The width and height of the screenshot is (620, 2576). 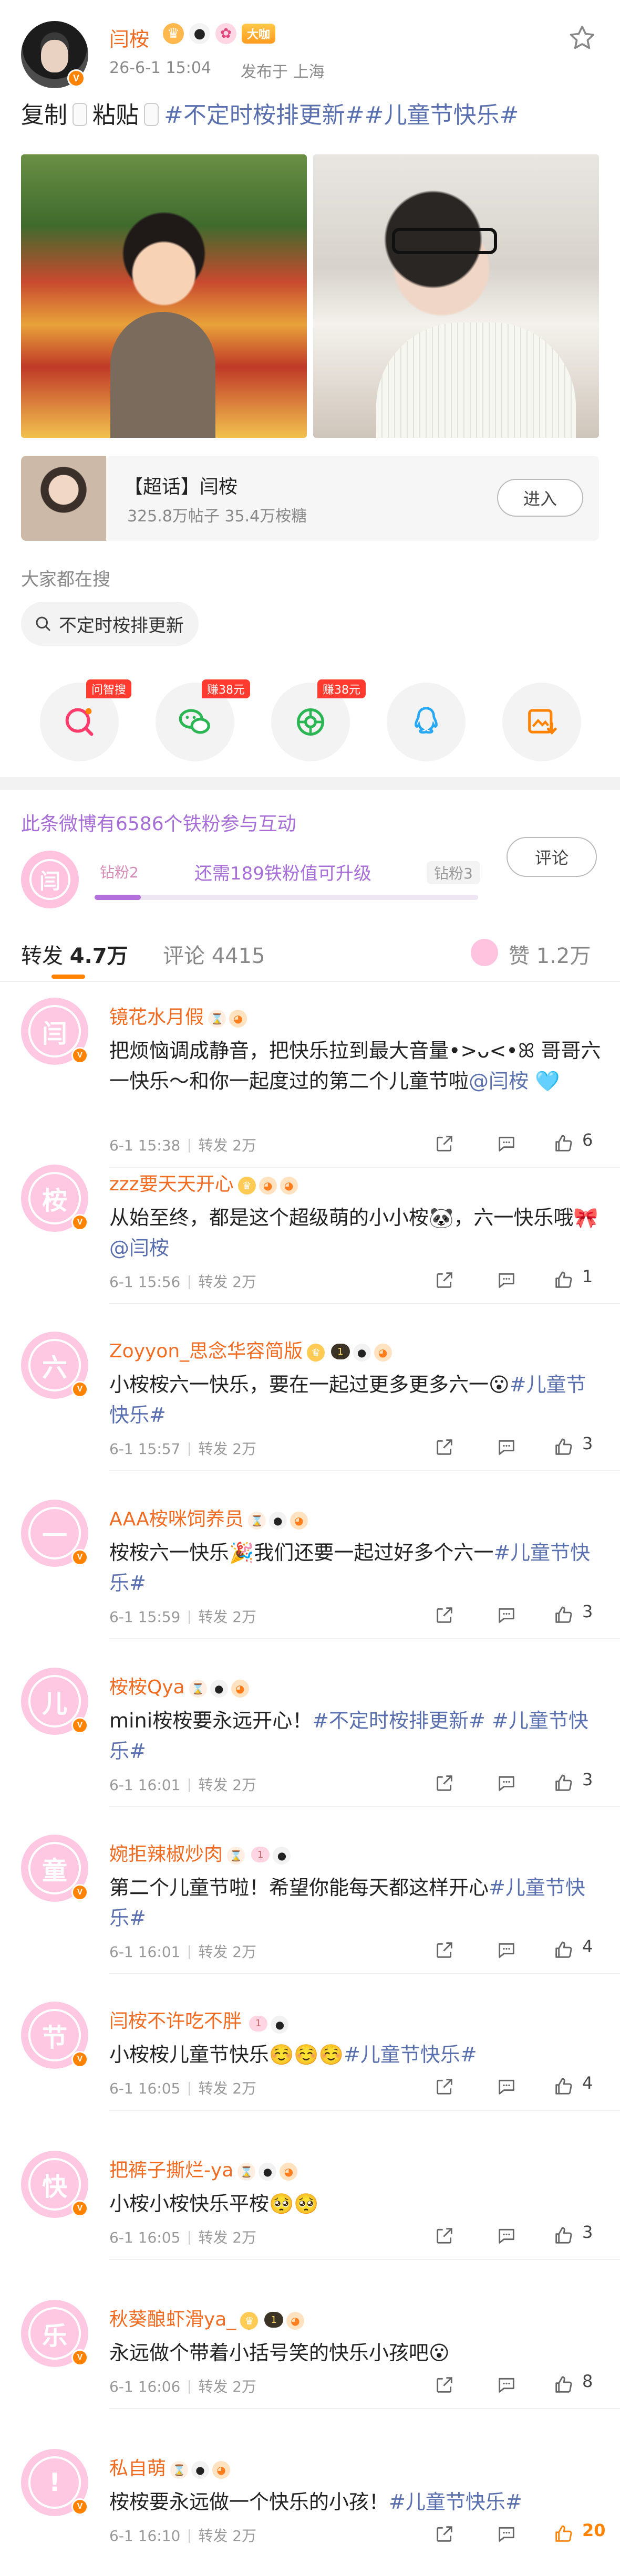 What do you see at coordinates (170, 2466) in the screenshot?
I see `commenter-name: 私自萌 ⌛ ● ◕` at bounding box center [170, 2466].